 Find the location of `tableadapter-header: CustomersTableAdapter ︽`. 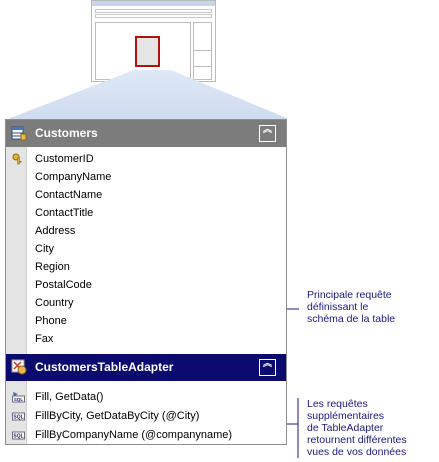

tableadapter-header: CustomersTableAdapter ︽ is located at coordinates (146, 367).